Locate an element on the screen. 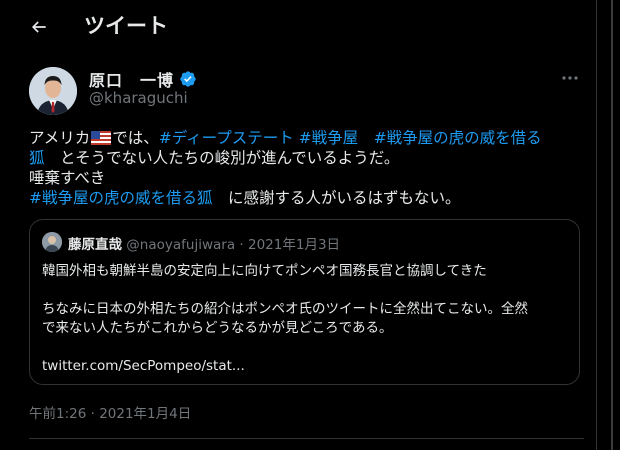 This screenshot has height=450, width=620. tweet-text-segment: では、 is located at coordinates (135, 138).